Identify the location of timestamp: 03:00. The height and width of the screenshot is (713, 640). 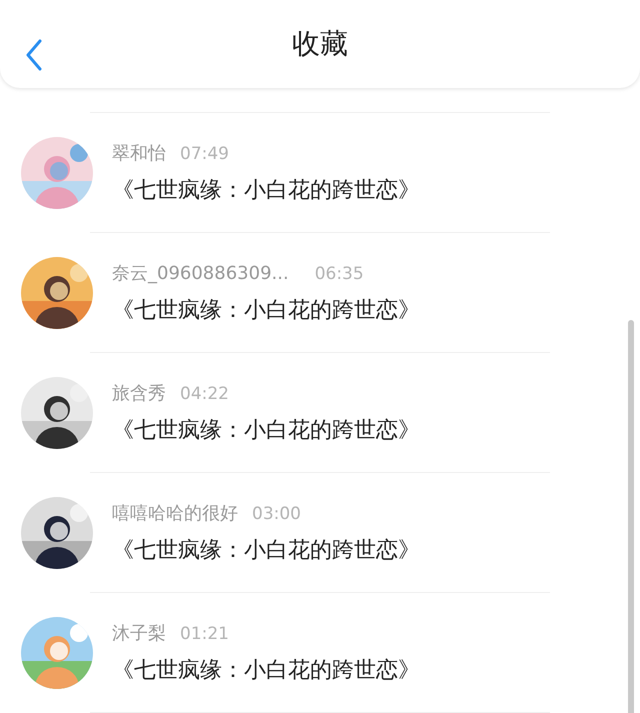
(276, 514).